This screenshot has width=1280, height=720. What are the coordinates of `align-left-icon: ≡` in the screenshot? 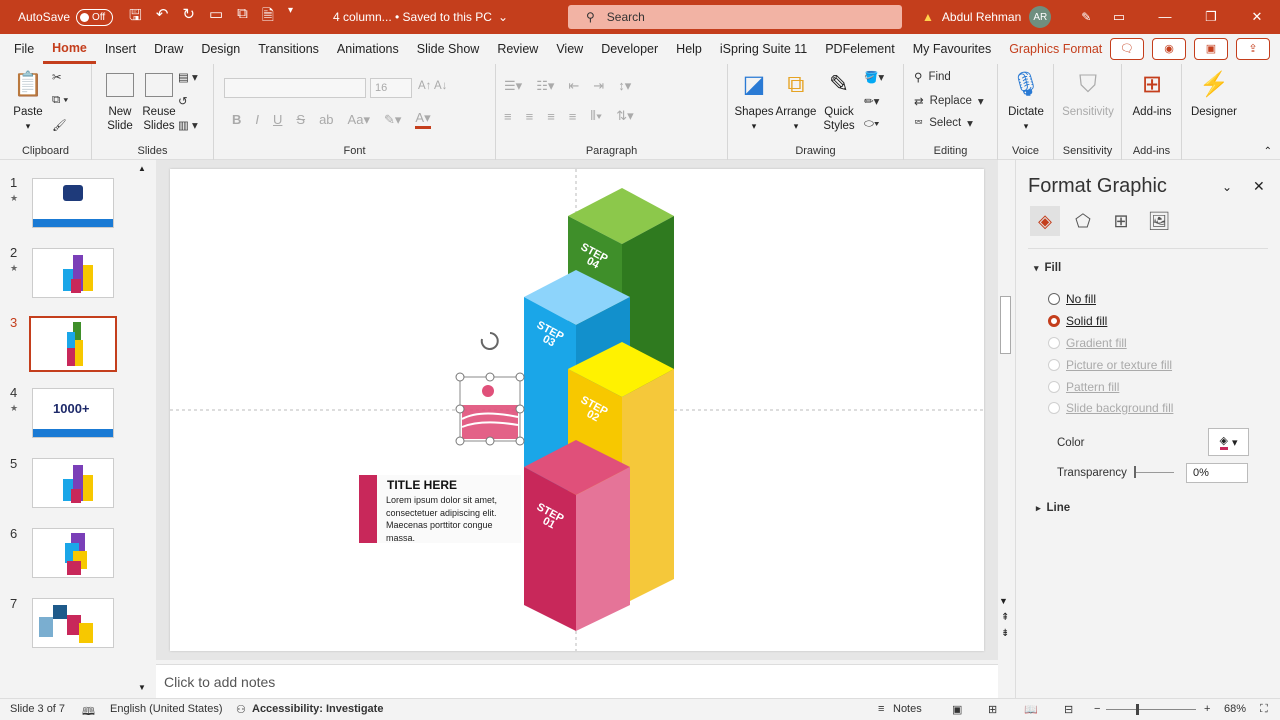 It's located at (508, 116).